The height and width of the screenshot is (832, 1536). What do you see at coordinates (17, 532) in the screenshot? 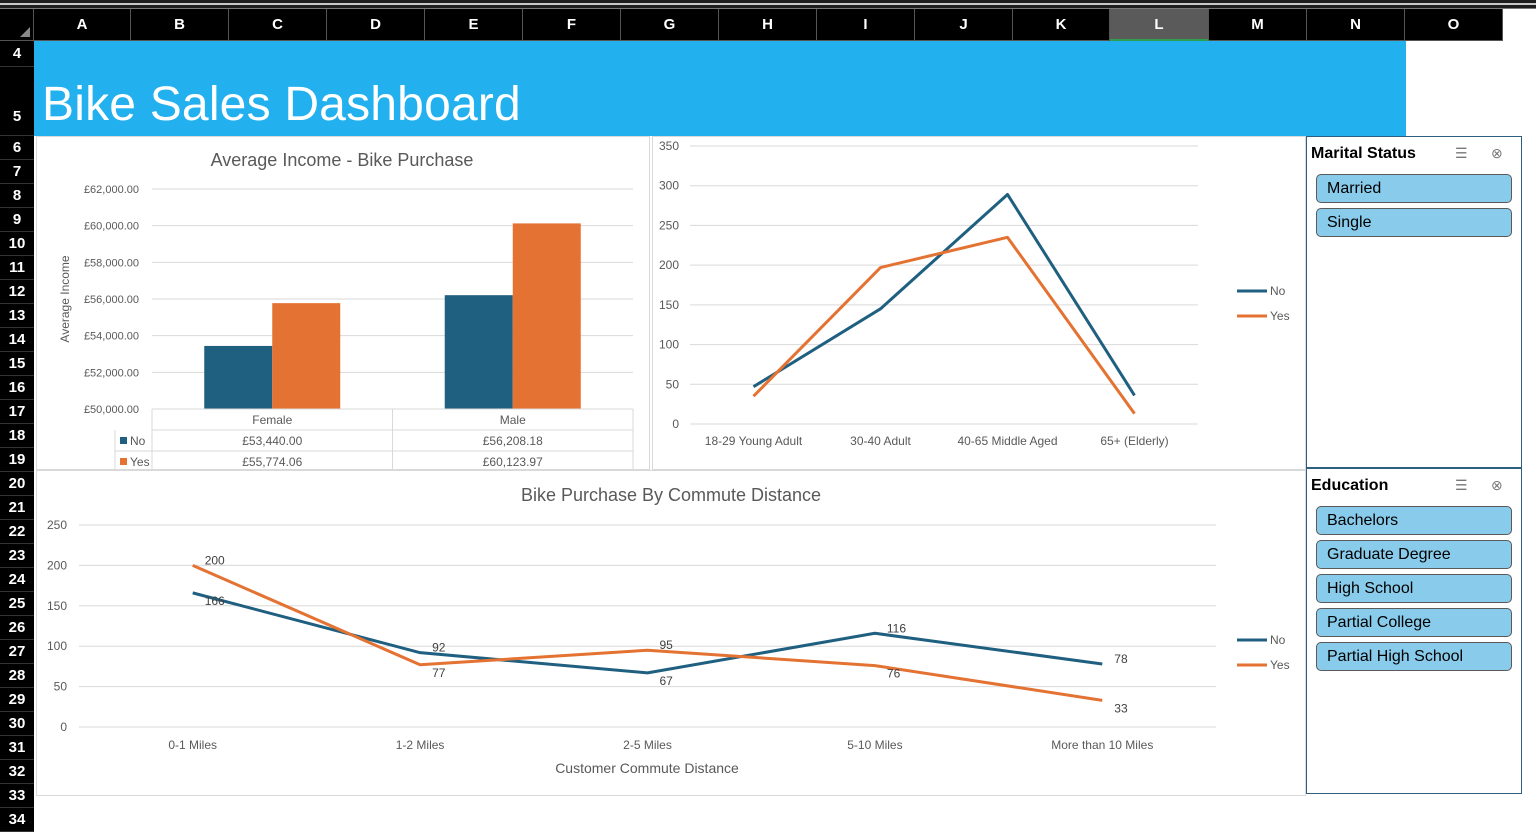
I see `row-header-22: 22` at bounding box center [17, 532].